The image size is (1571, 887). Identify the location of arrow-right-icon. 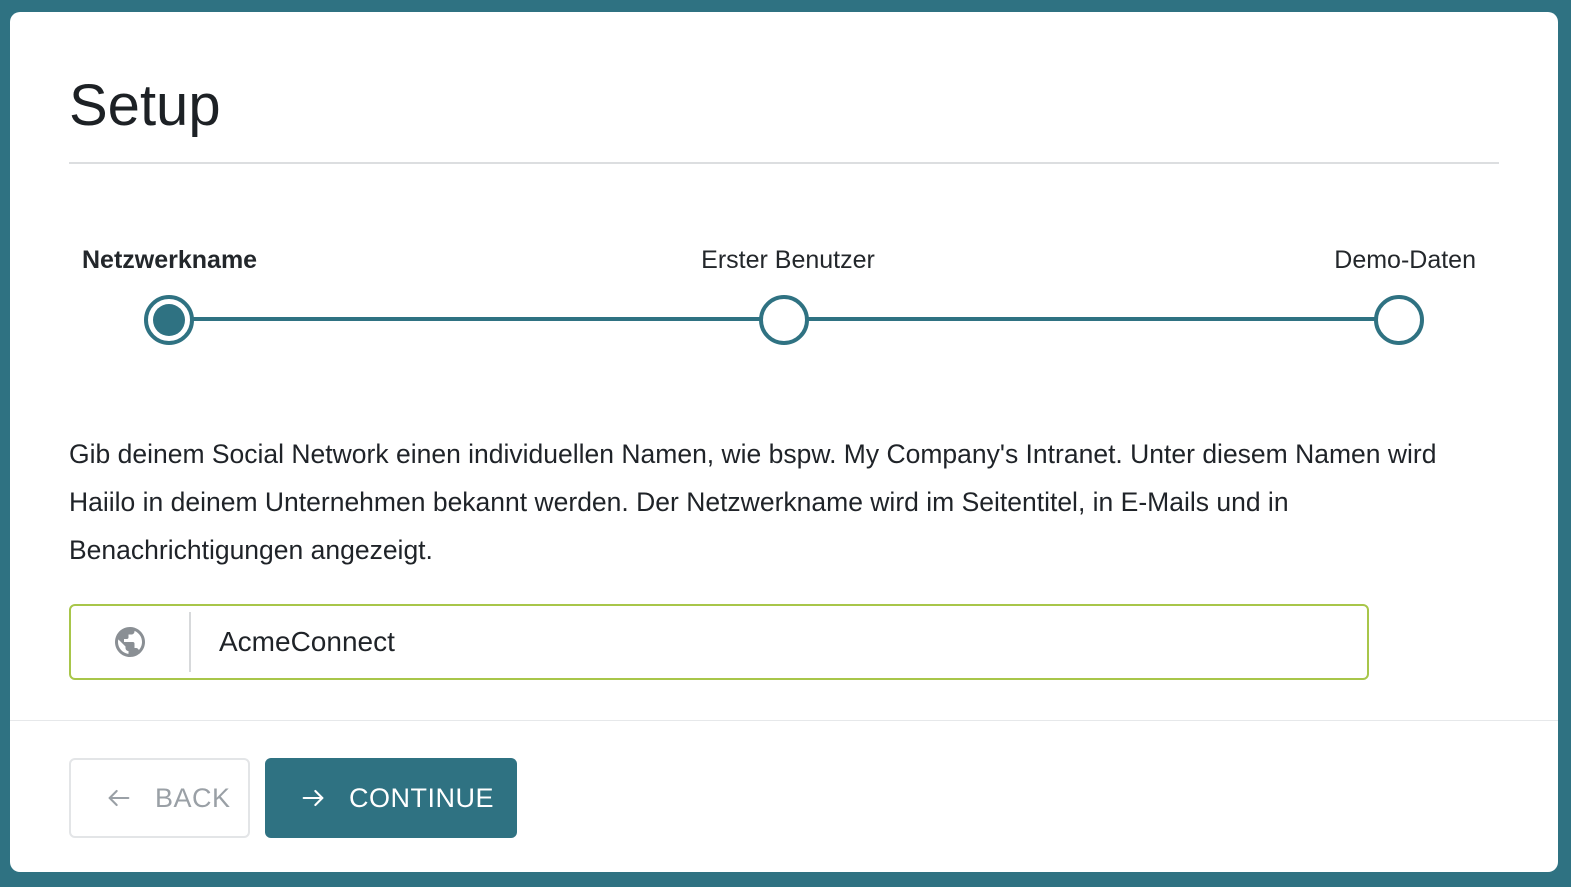
(313, 798).